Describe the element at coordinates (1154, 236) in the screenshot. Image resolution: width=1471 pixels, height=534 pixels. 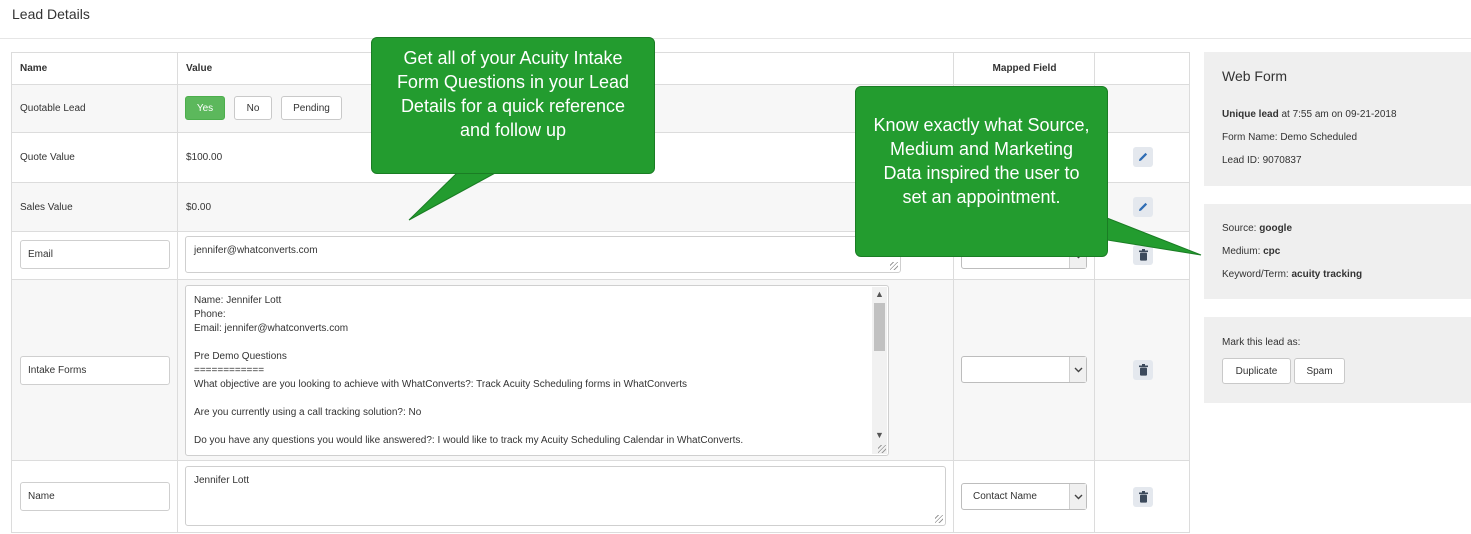
I see `right-callout-pointer` at that location.